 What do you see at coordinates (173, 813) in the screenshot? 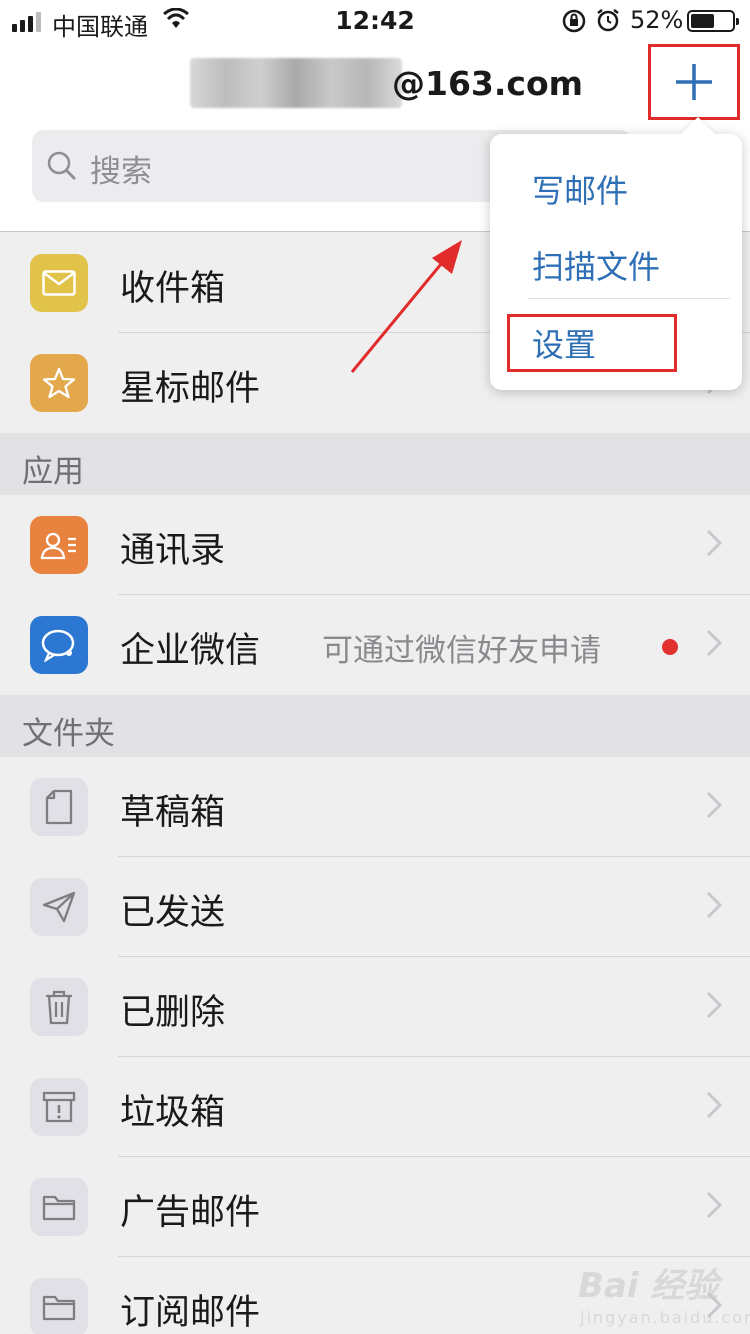
I see `drafts-label: 草稿箱` at bounding box center [173, 813].